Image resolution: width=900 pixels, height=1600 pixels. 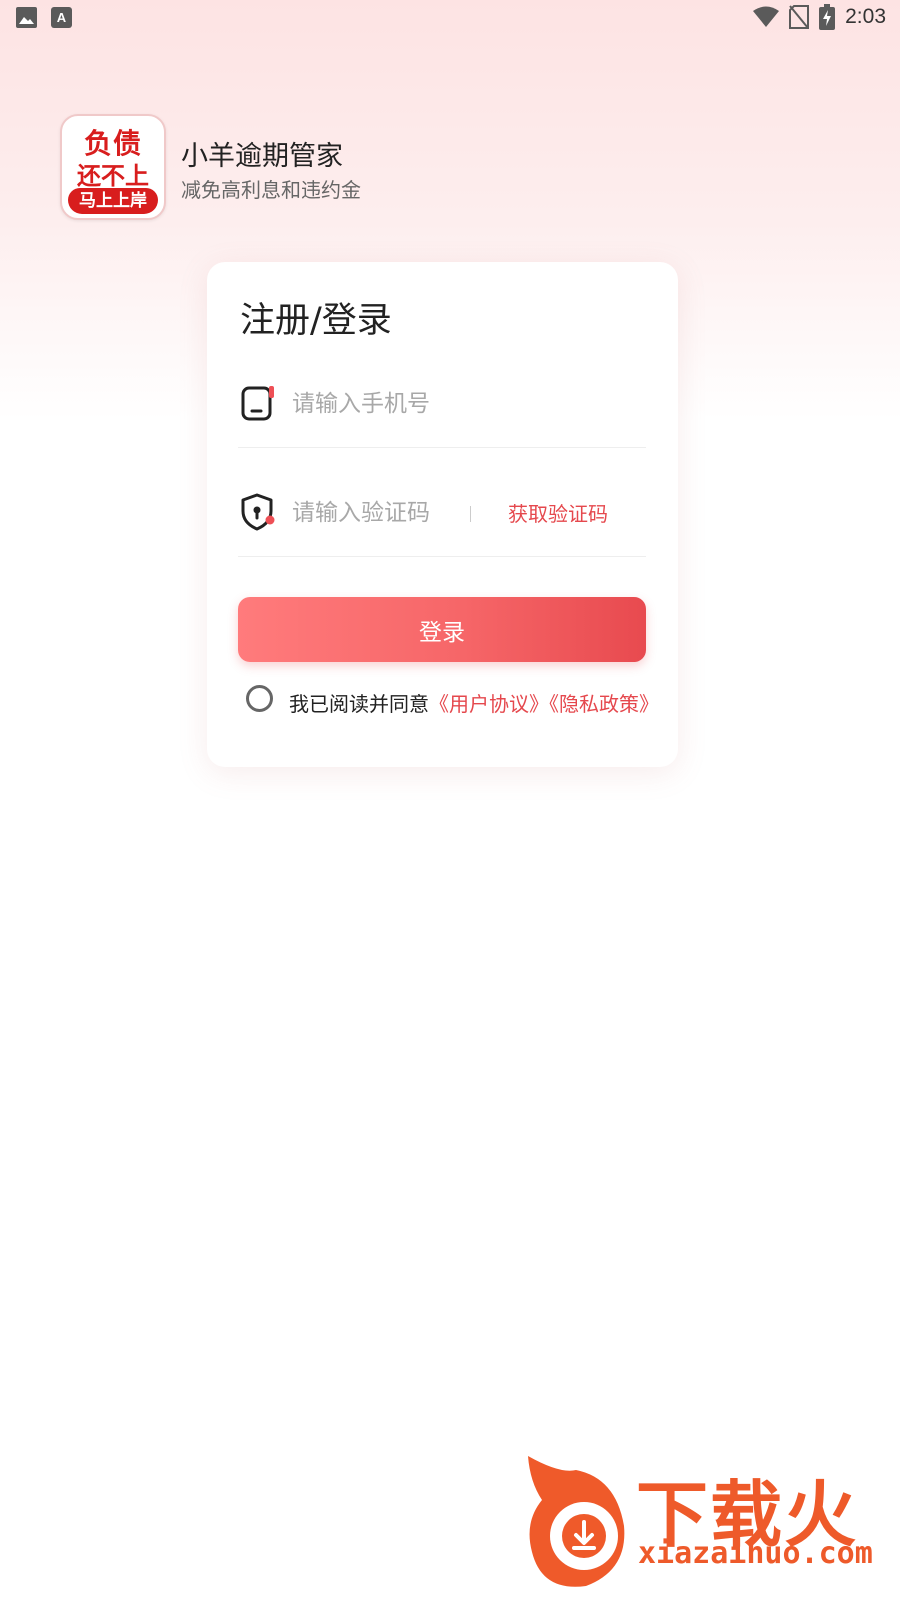 I want to click on status-bar: A 2:03, so click(x=450, y=18).